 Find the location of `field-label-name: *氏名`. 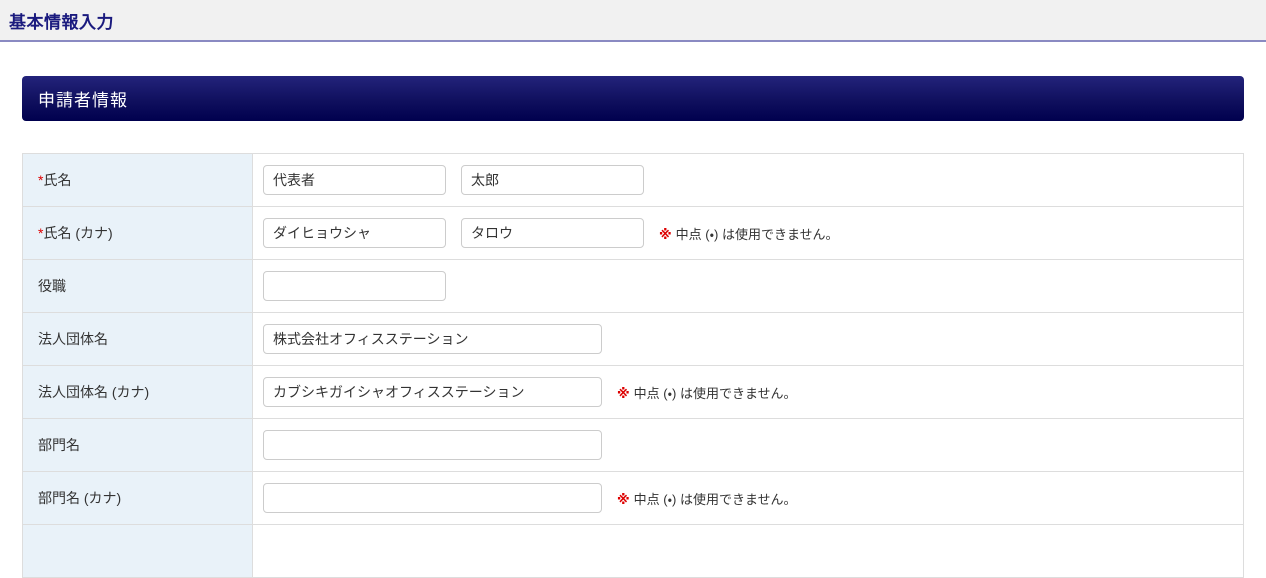

field-label-name: *氏名 is located at coordinates (137, 180).